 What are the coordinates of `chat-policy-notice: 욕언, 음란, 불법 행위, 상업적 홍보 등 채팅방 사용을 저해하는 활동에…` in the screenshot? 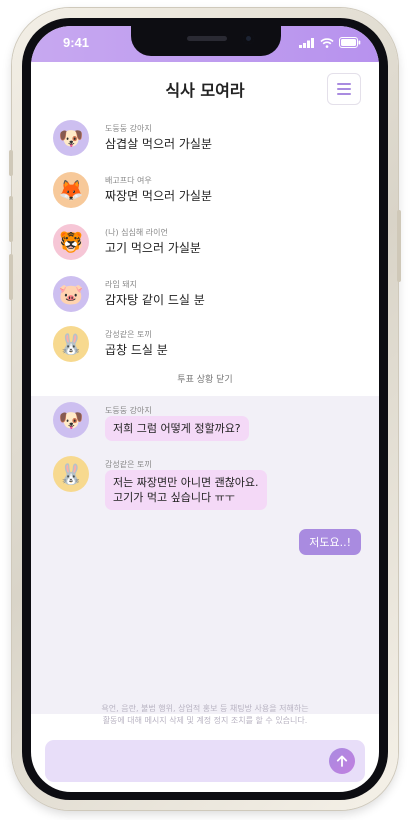 It's located at (205, 715).